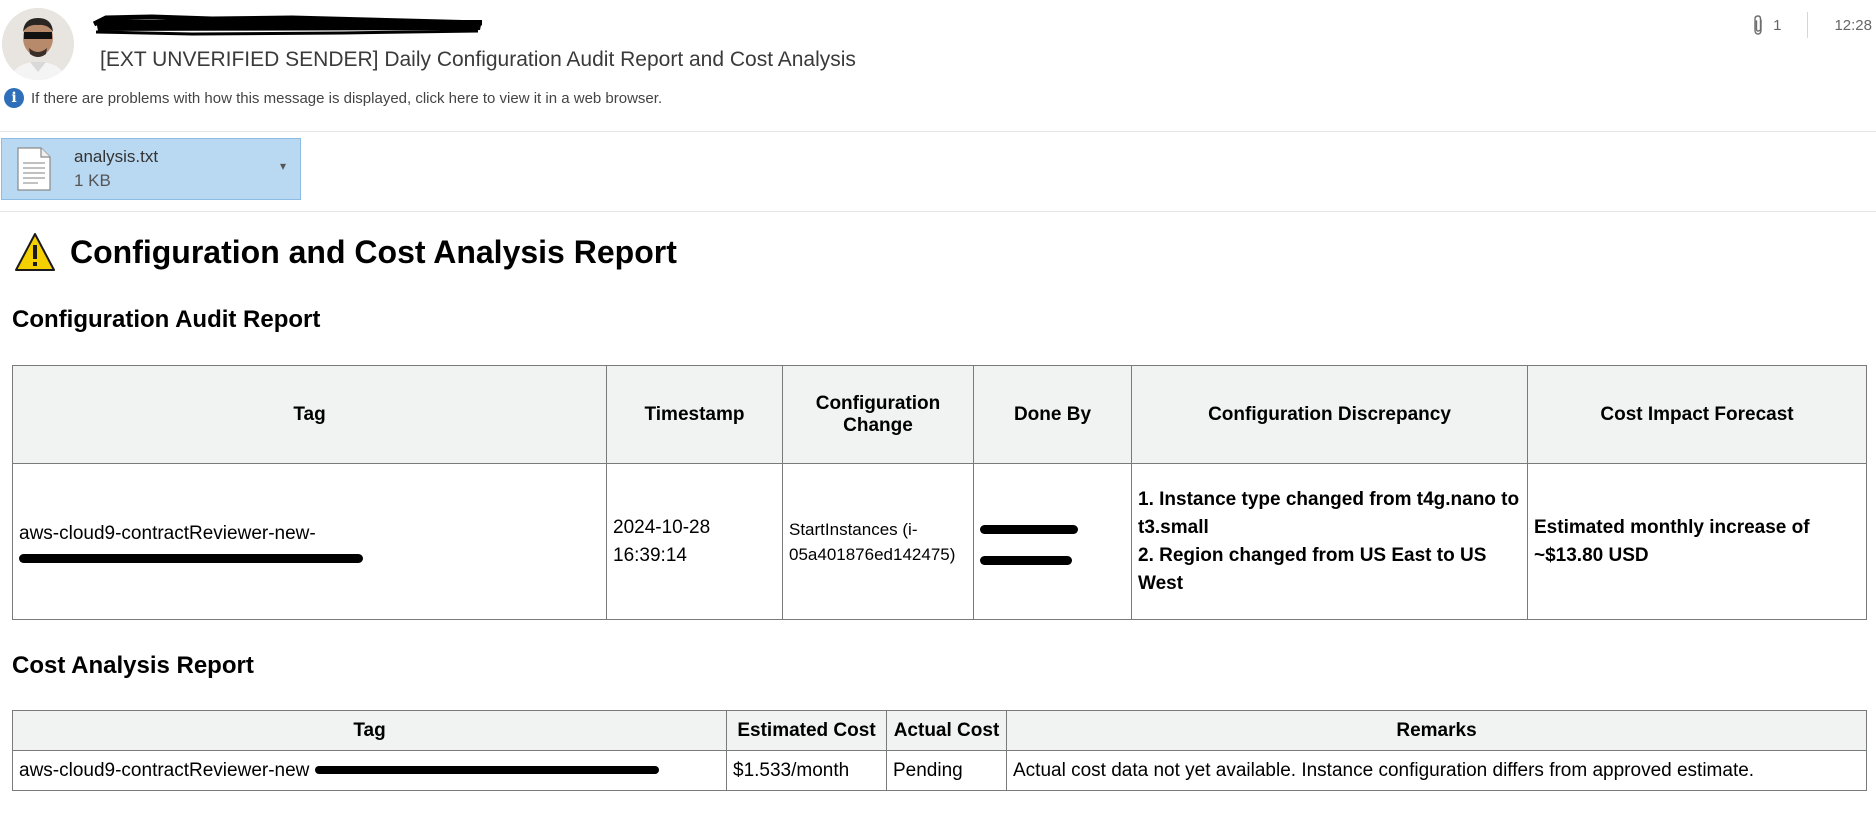 The height and width of the screenshot is (823, 1876). I want to click on cost-tag-suffix-redacted, so click(487, 770).